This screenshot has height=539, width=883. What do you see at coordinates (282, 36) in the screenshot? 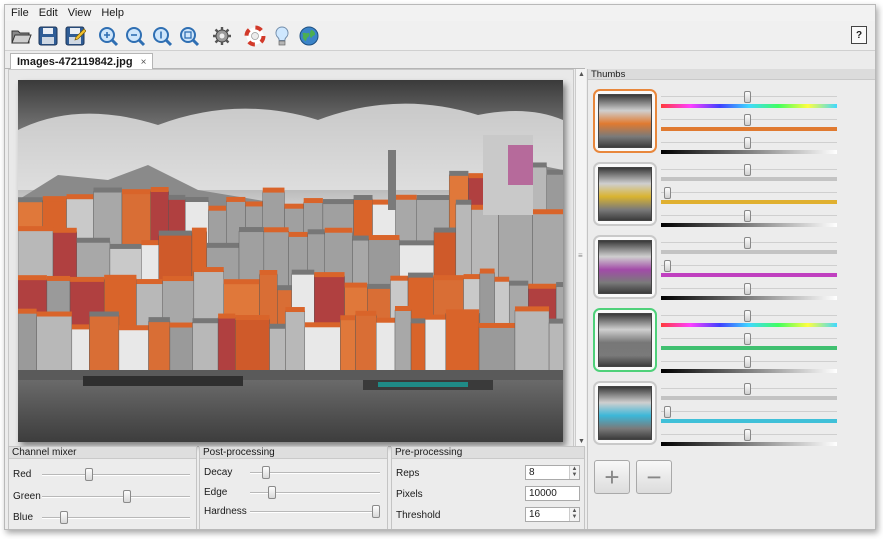
I see `lightbulb-icon` at bounding box center [282, 36].